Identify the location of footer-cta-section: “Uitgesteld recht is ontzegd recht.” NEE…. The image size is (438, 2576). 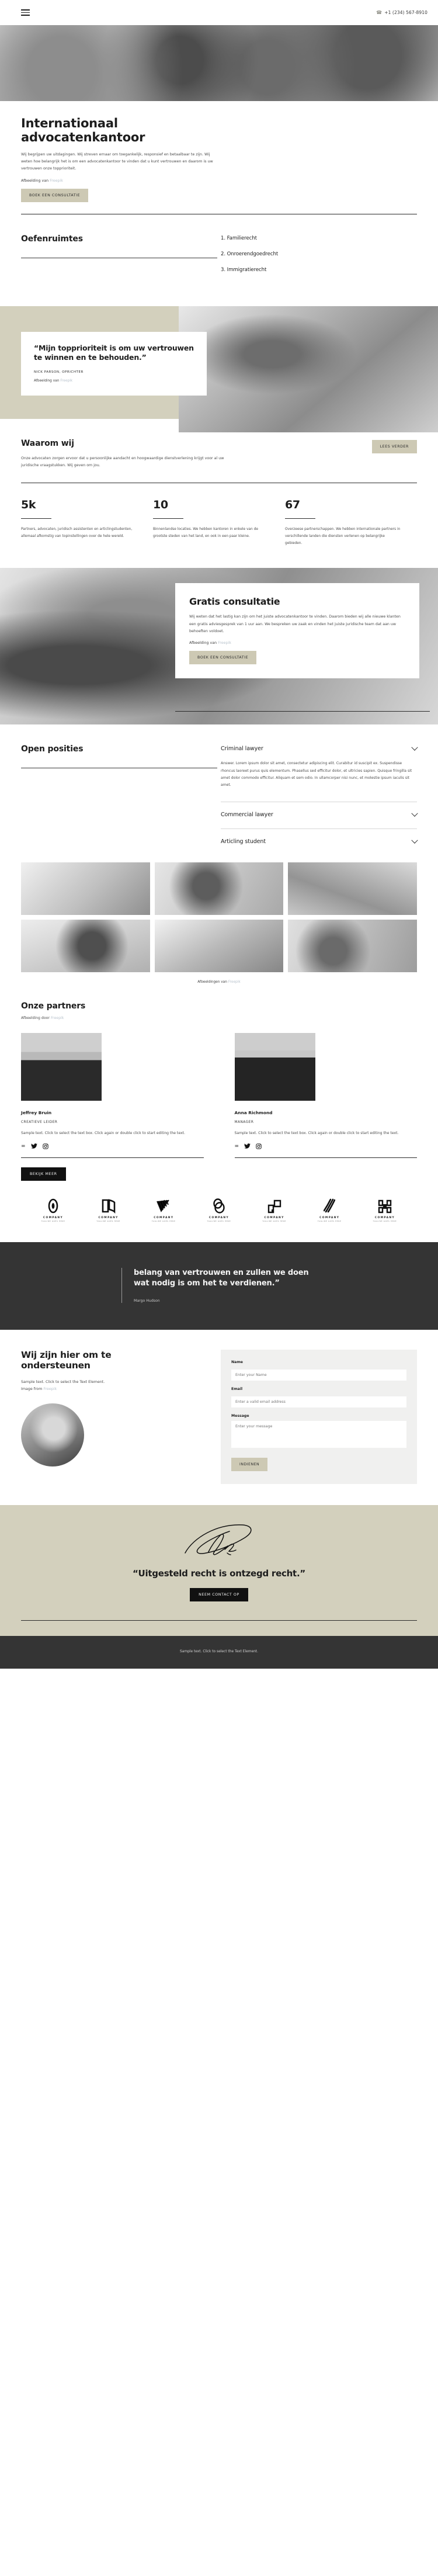
(219, 1570).